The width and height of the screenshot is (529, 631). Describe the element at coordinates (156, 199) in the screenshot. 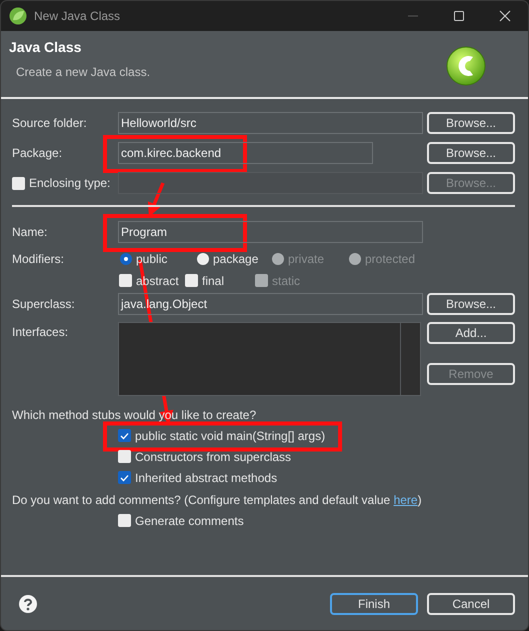

I see `arrow` at that location.